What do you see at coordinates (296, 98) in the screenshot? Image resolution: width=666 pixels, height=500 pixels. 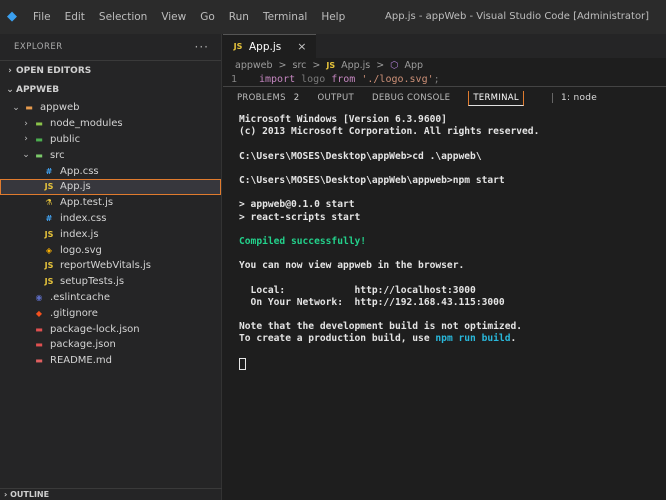 I see `problems-count-badge: 2` at bounding box center [296, 98].